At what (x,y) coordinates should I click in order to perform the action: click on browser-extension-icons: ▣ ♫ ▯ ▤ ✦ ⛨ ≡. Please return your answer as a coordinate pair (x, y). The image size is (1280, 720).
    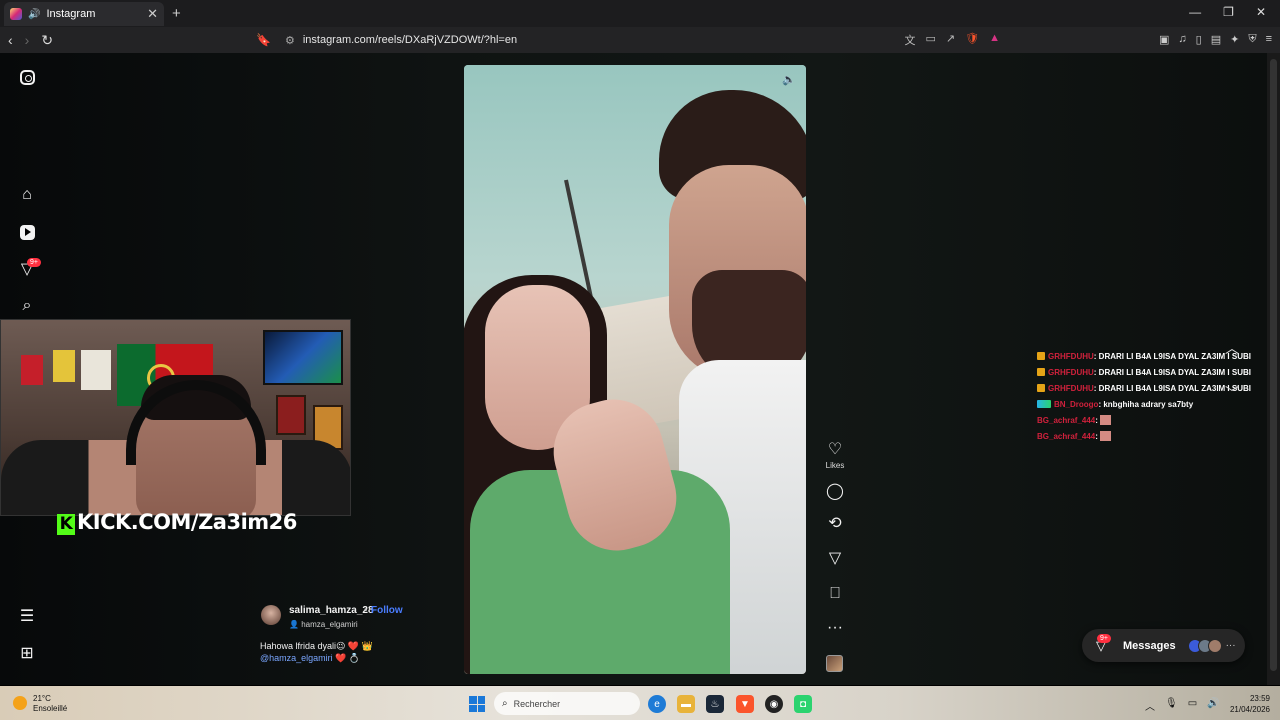
    Looking at the image, I should click on (1215, 39).